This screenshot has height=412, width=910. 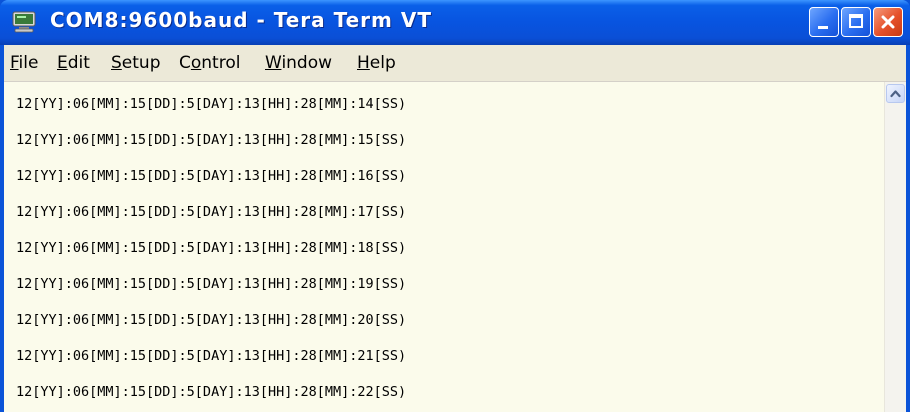 I want to click on scroll-up-arrow-icon, so click(x=895, y=94).